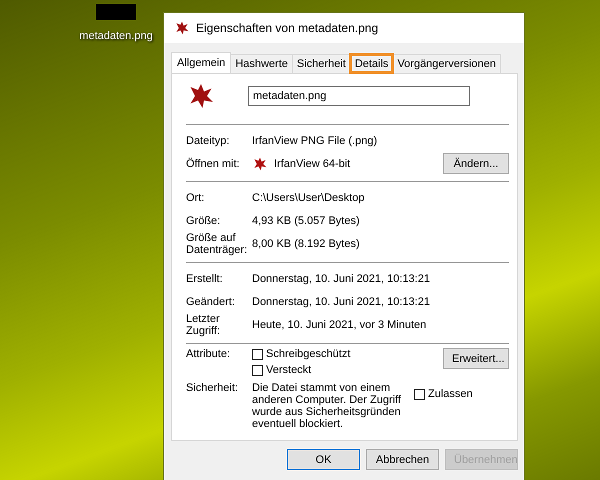 The width and height of the screenshot is (600, 480). Describe the element at coordinates (306, 220) in the screenshot. I see `field-value: 4,93 KB (5.057 Bytes)` at that location.